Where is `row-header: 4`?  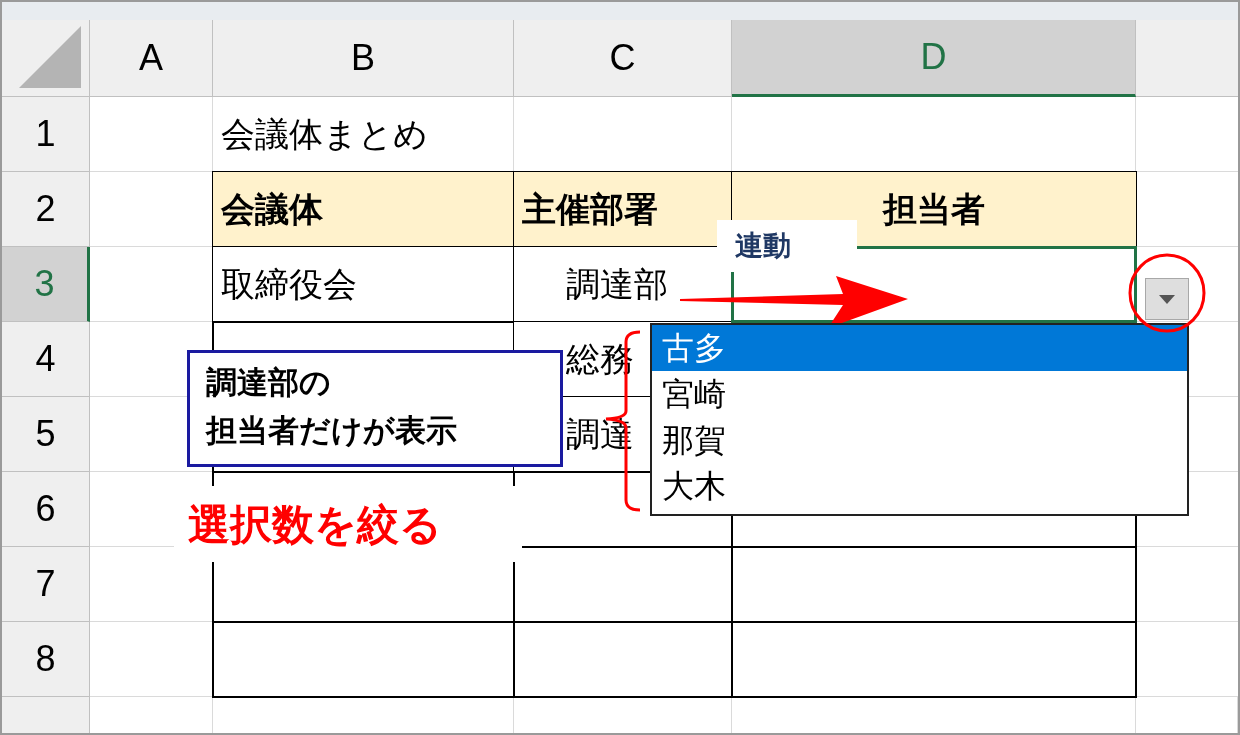 row-header: 4 is located at coordinates (46, 359).